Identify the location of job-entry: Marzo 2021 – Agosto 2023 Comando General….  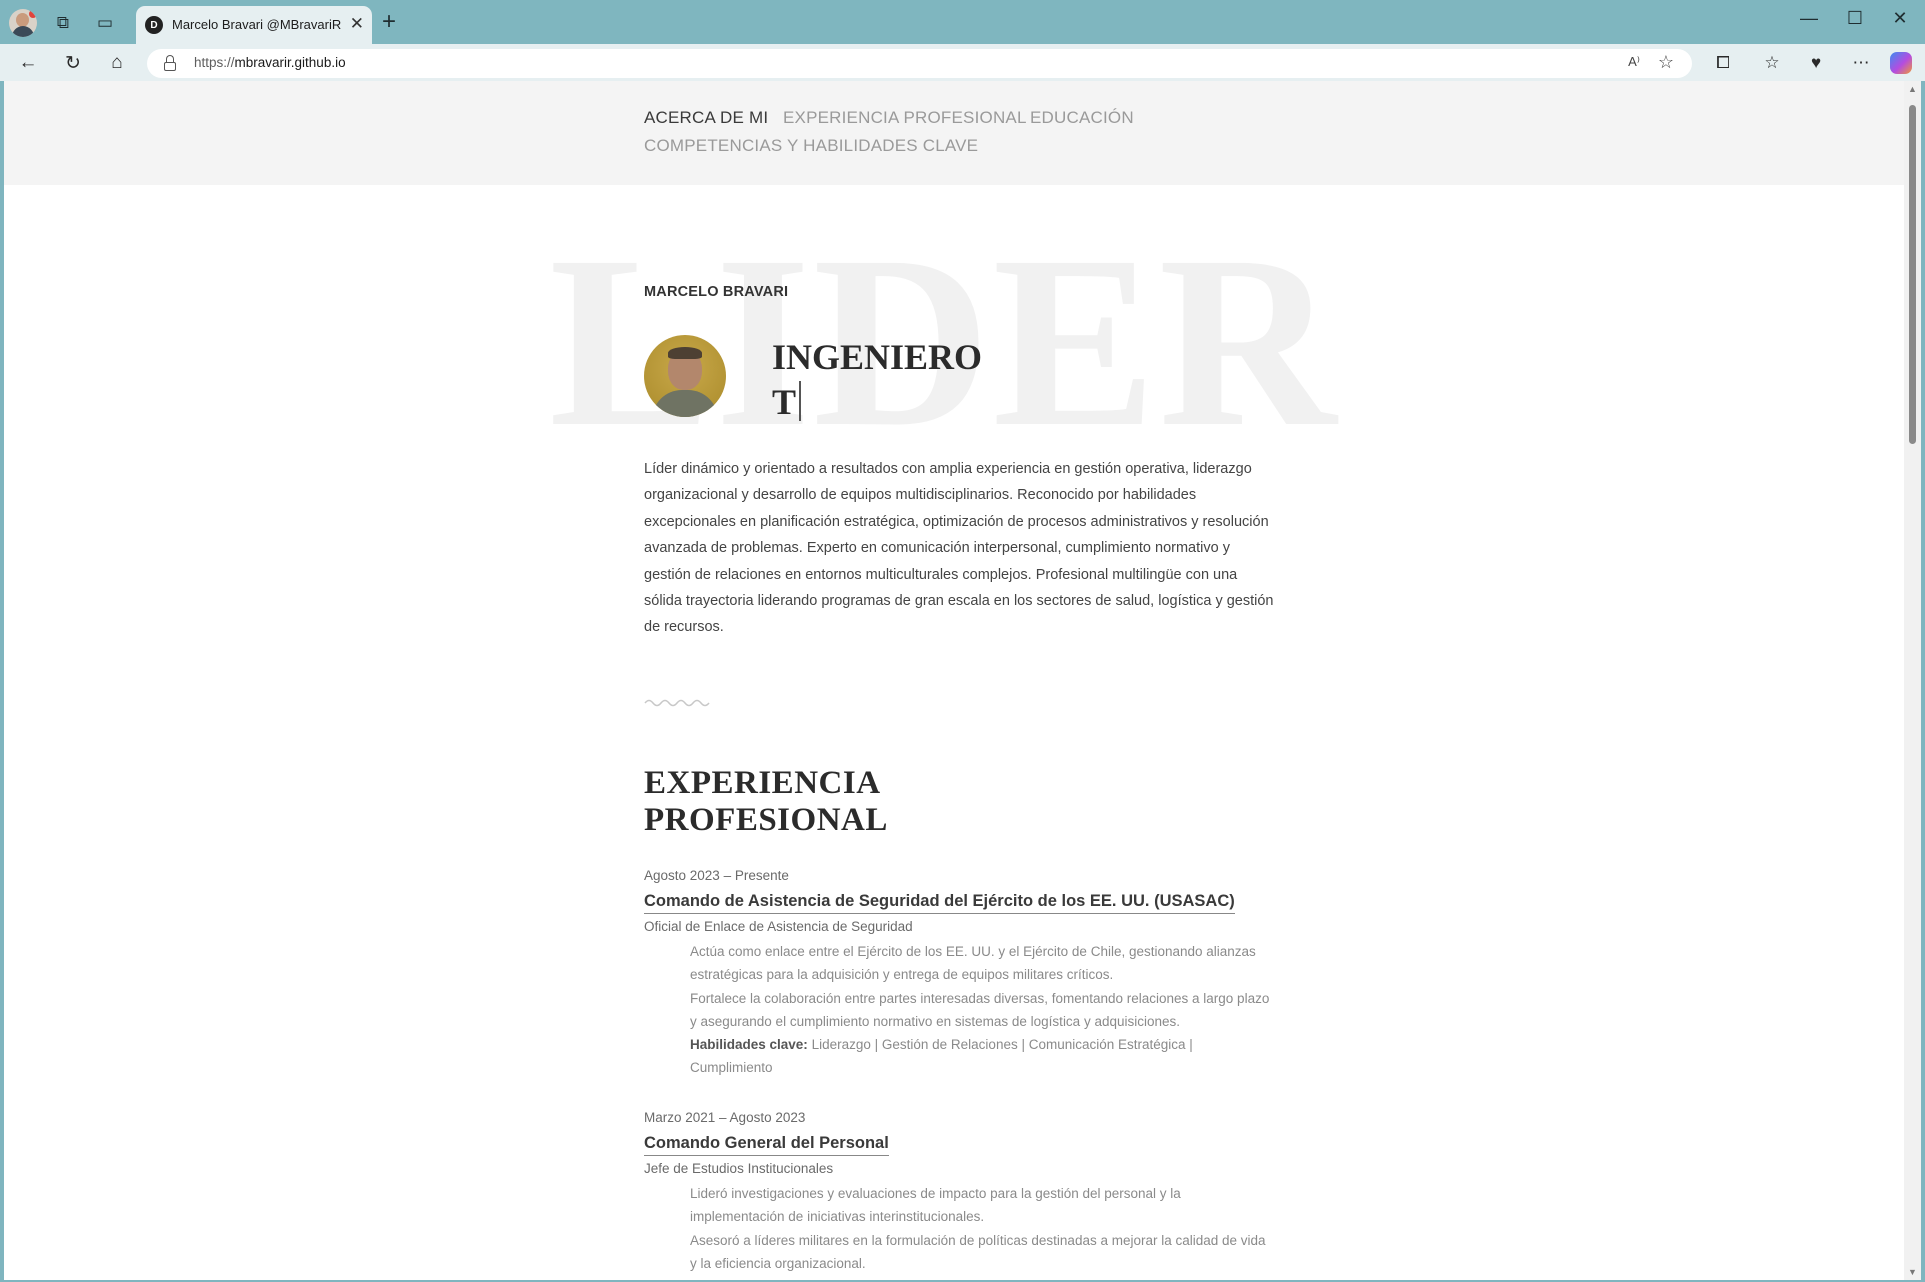
(964, 1192).